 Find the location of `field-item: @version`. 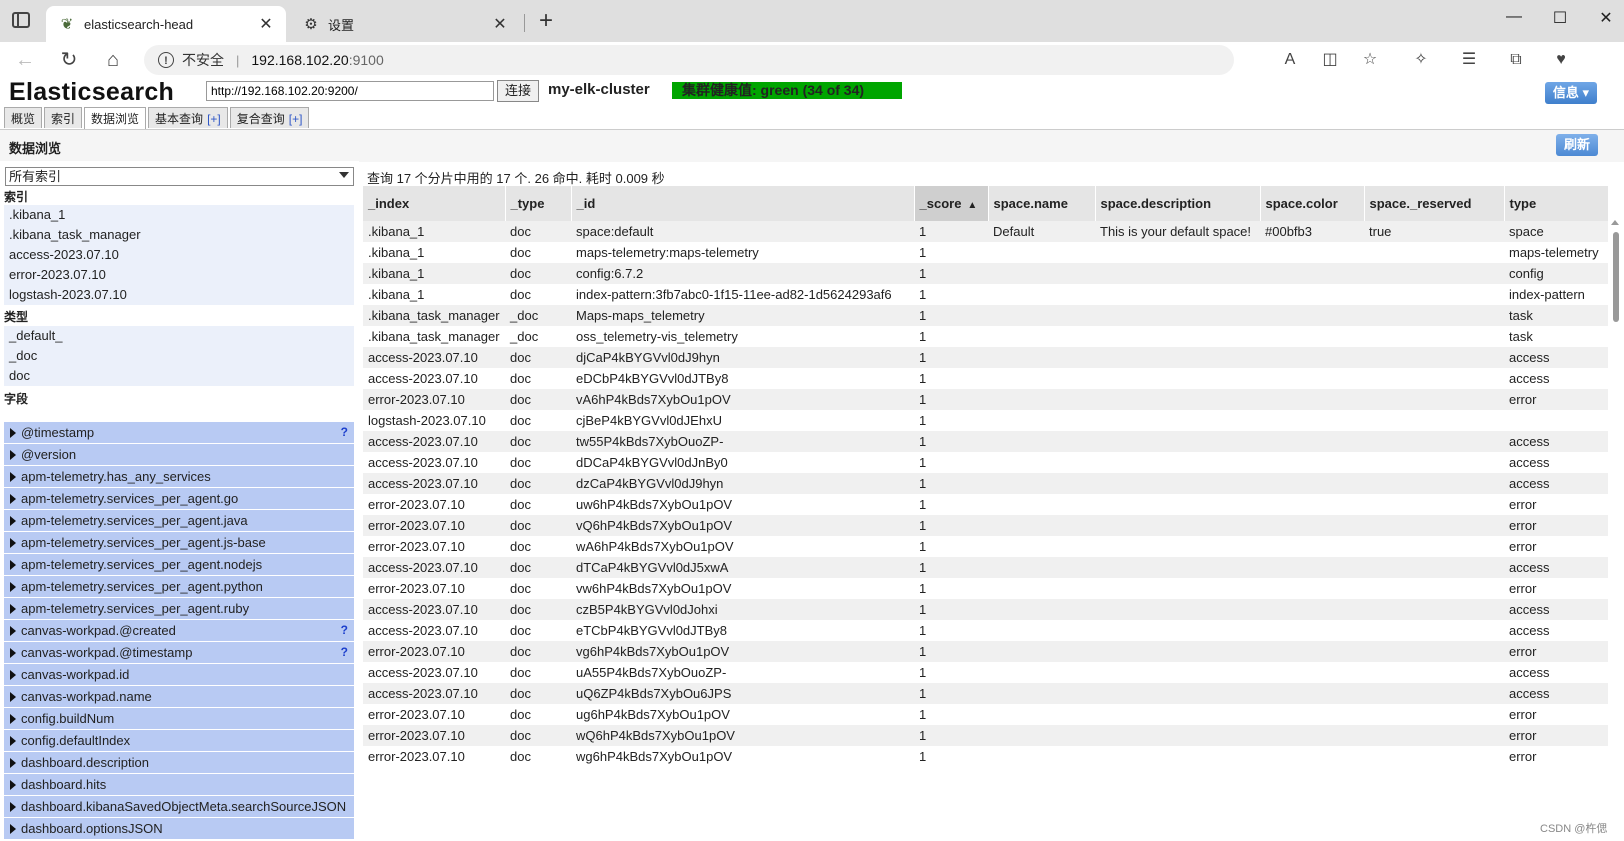

field-item: @version is located at coordinates (179, 454).